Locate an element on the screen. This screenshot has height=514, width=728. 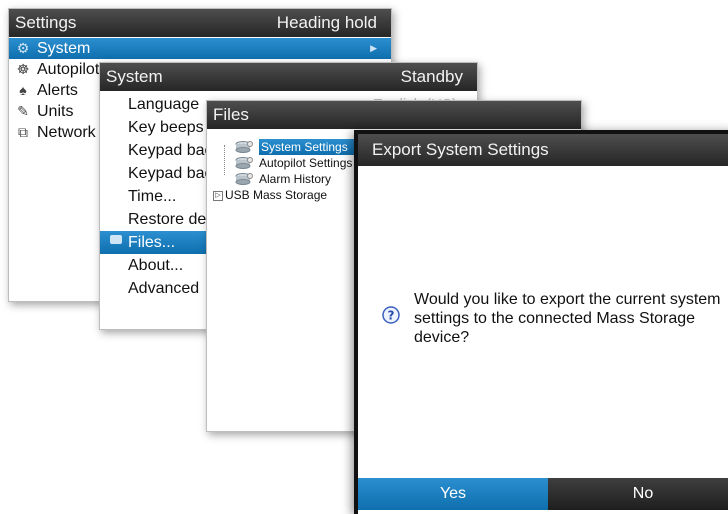
settings-item-label: Autopilot is located at coordinates (68, 69).